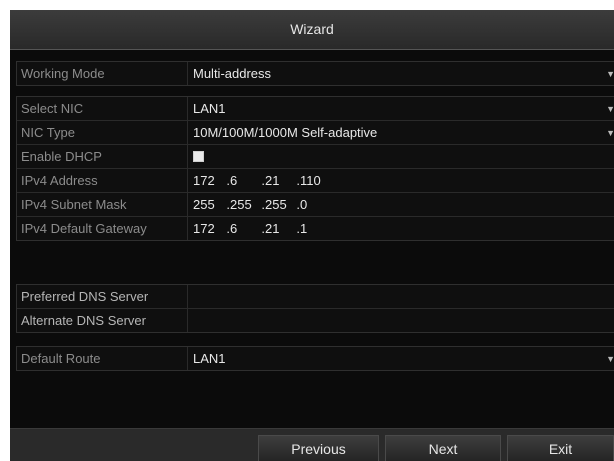  I want to click on ip-octet: 0, so click(314, 204).